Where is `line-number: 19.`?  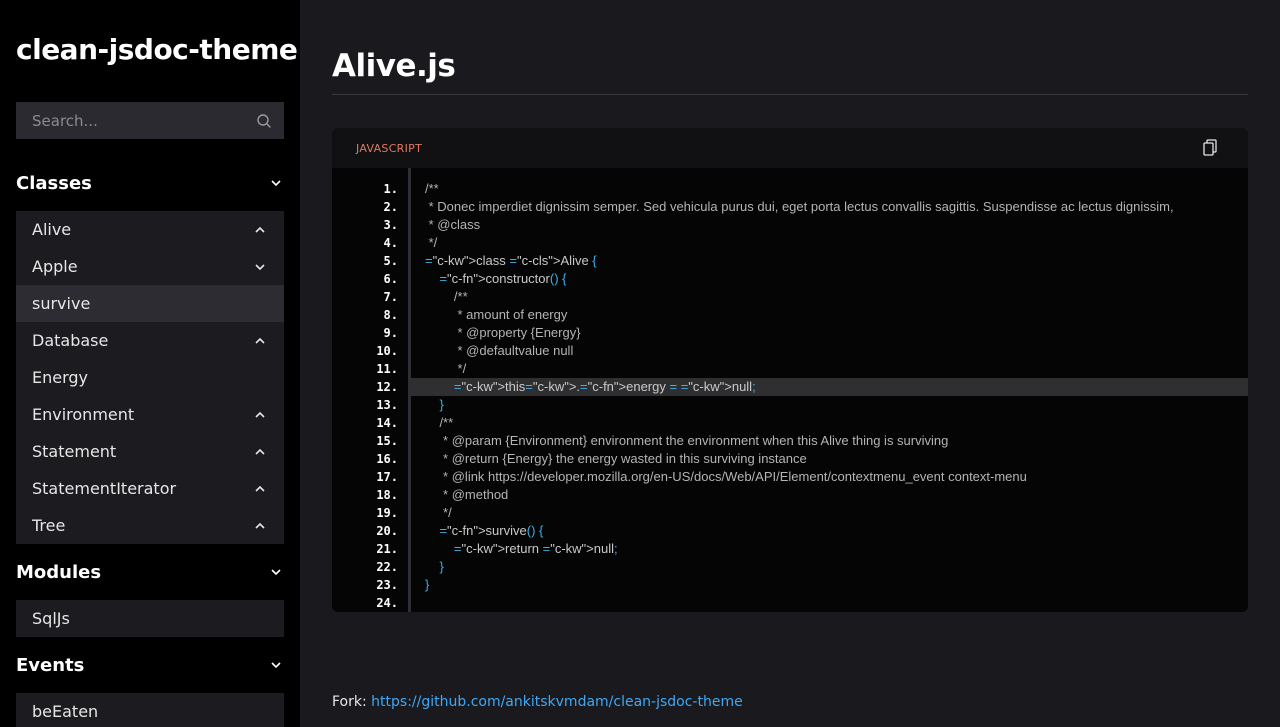 line-number: 19. is located at coordinates (387, 513).